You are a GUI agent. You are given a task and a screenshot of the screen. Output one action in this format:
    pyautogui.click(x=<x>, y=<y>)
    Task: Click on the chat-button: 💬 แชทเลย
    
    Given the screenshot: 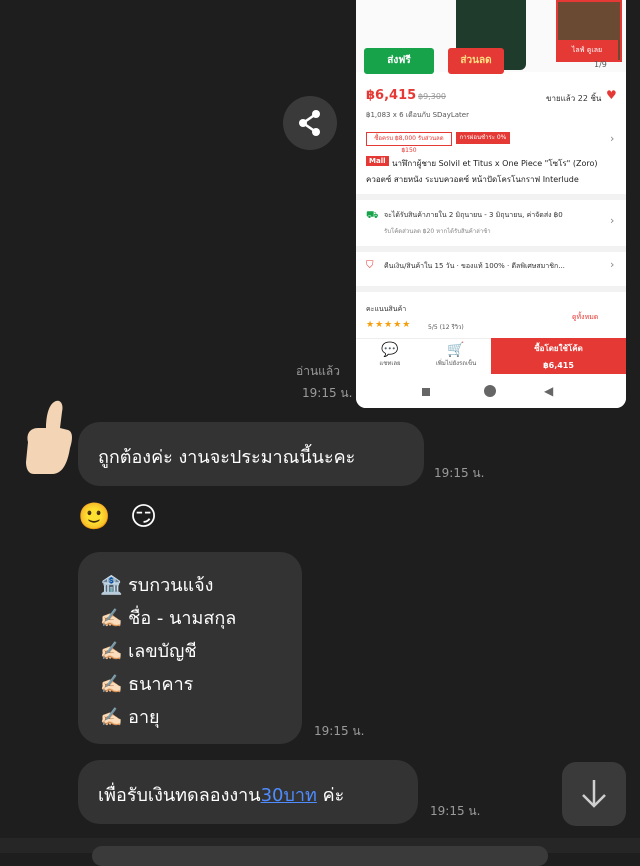 What is the action you would take?
    pyautogui.click(x=390, y=355)
    